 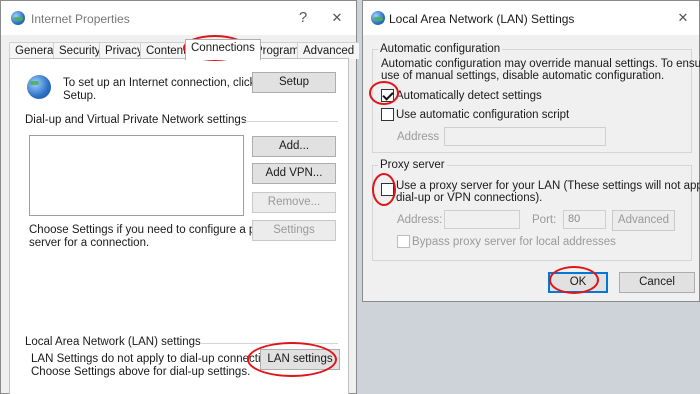 What do you see at coordinates (39, 87) in the screenshot?
I see `setup-globe-icon` at bounding box center [39, 87].